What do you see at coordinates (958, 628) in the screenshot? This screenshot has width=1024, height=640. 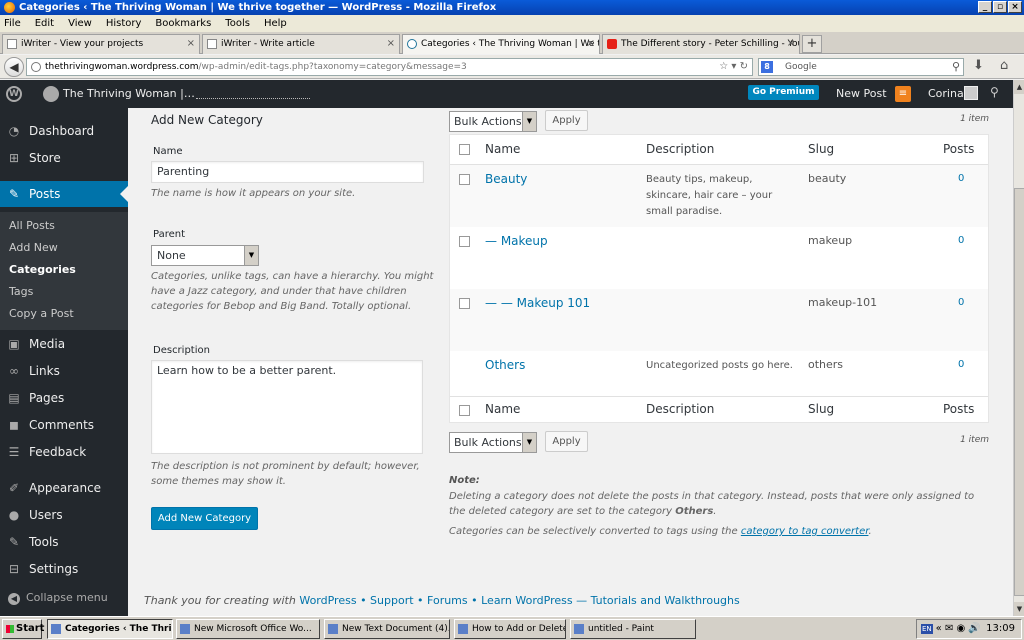 I see `tray-icons: « ✉ ◉ 🔊` at bounding box center [958, 628].